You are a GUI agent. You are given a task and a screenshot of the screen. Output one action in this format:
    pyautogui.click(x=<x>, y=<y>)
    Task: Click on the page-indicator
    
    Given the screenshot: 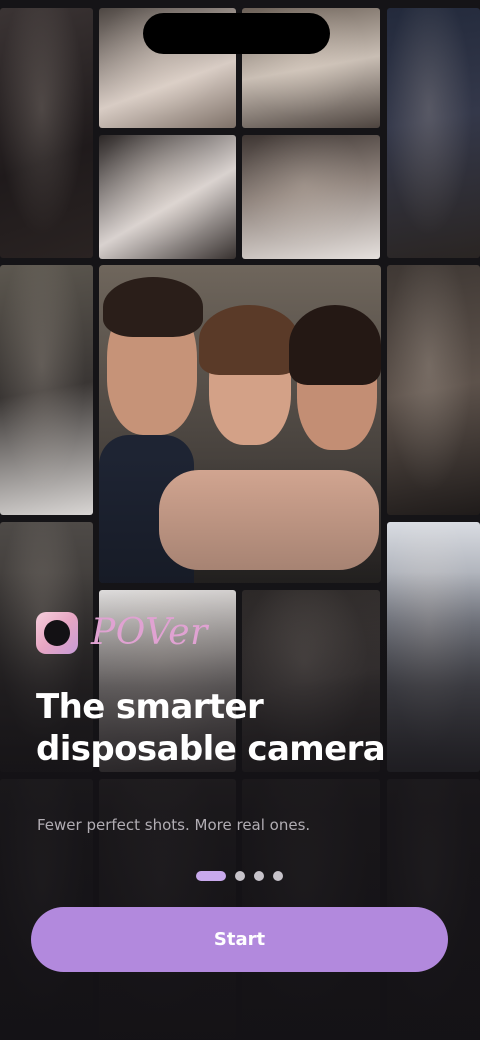 What is the action you would take?
    pyautogui.click(x=239, y=876)
    